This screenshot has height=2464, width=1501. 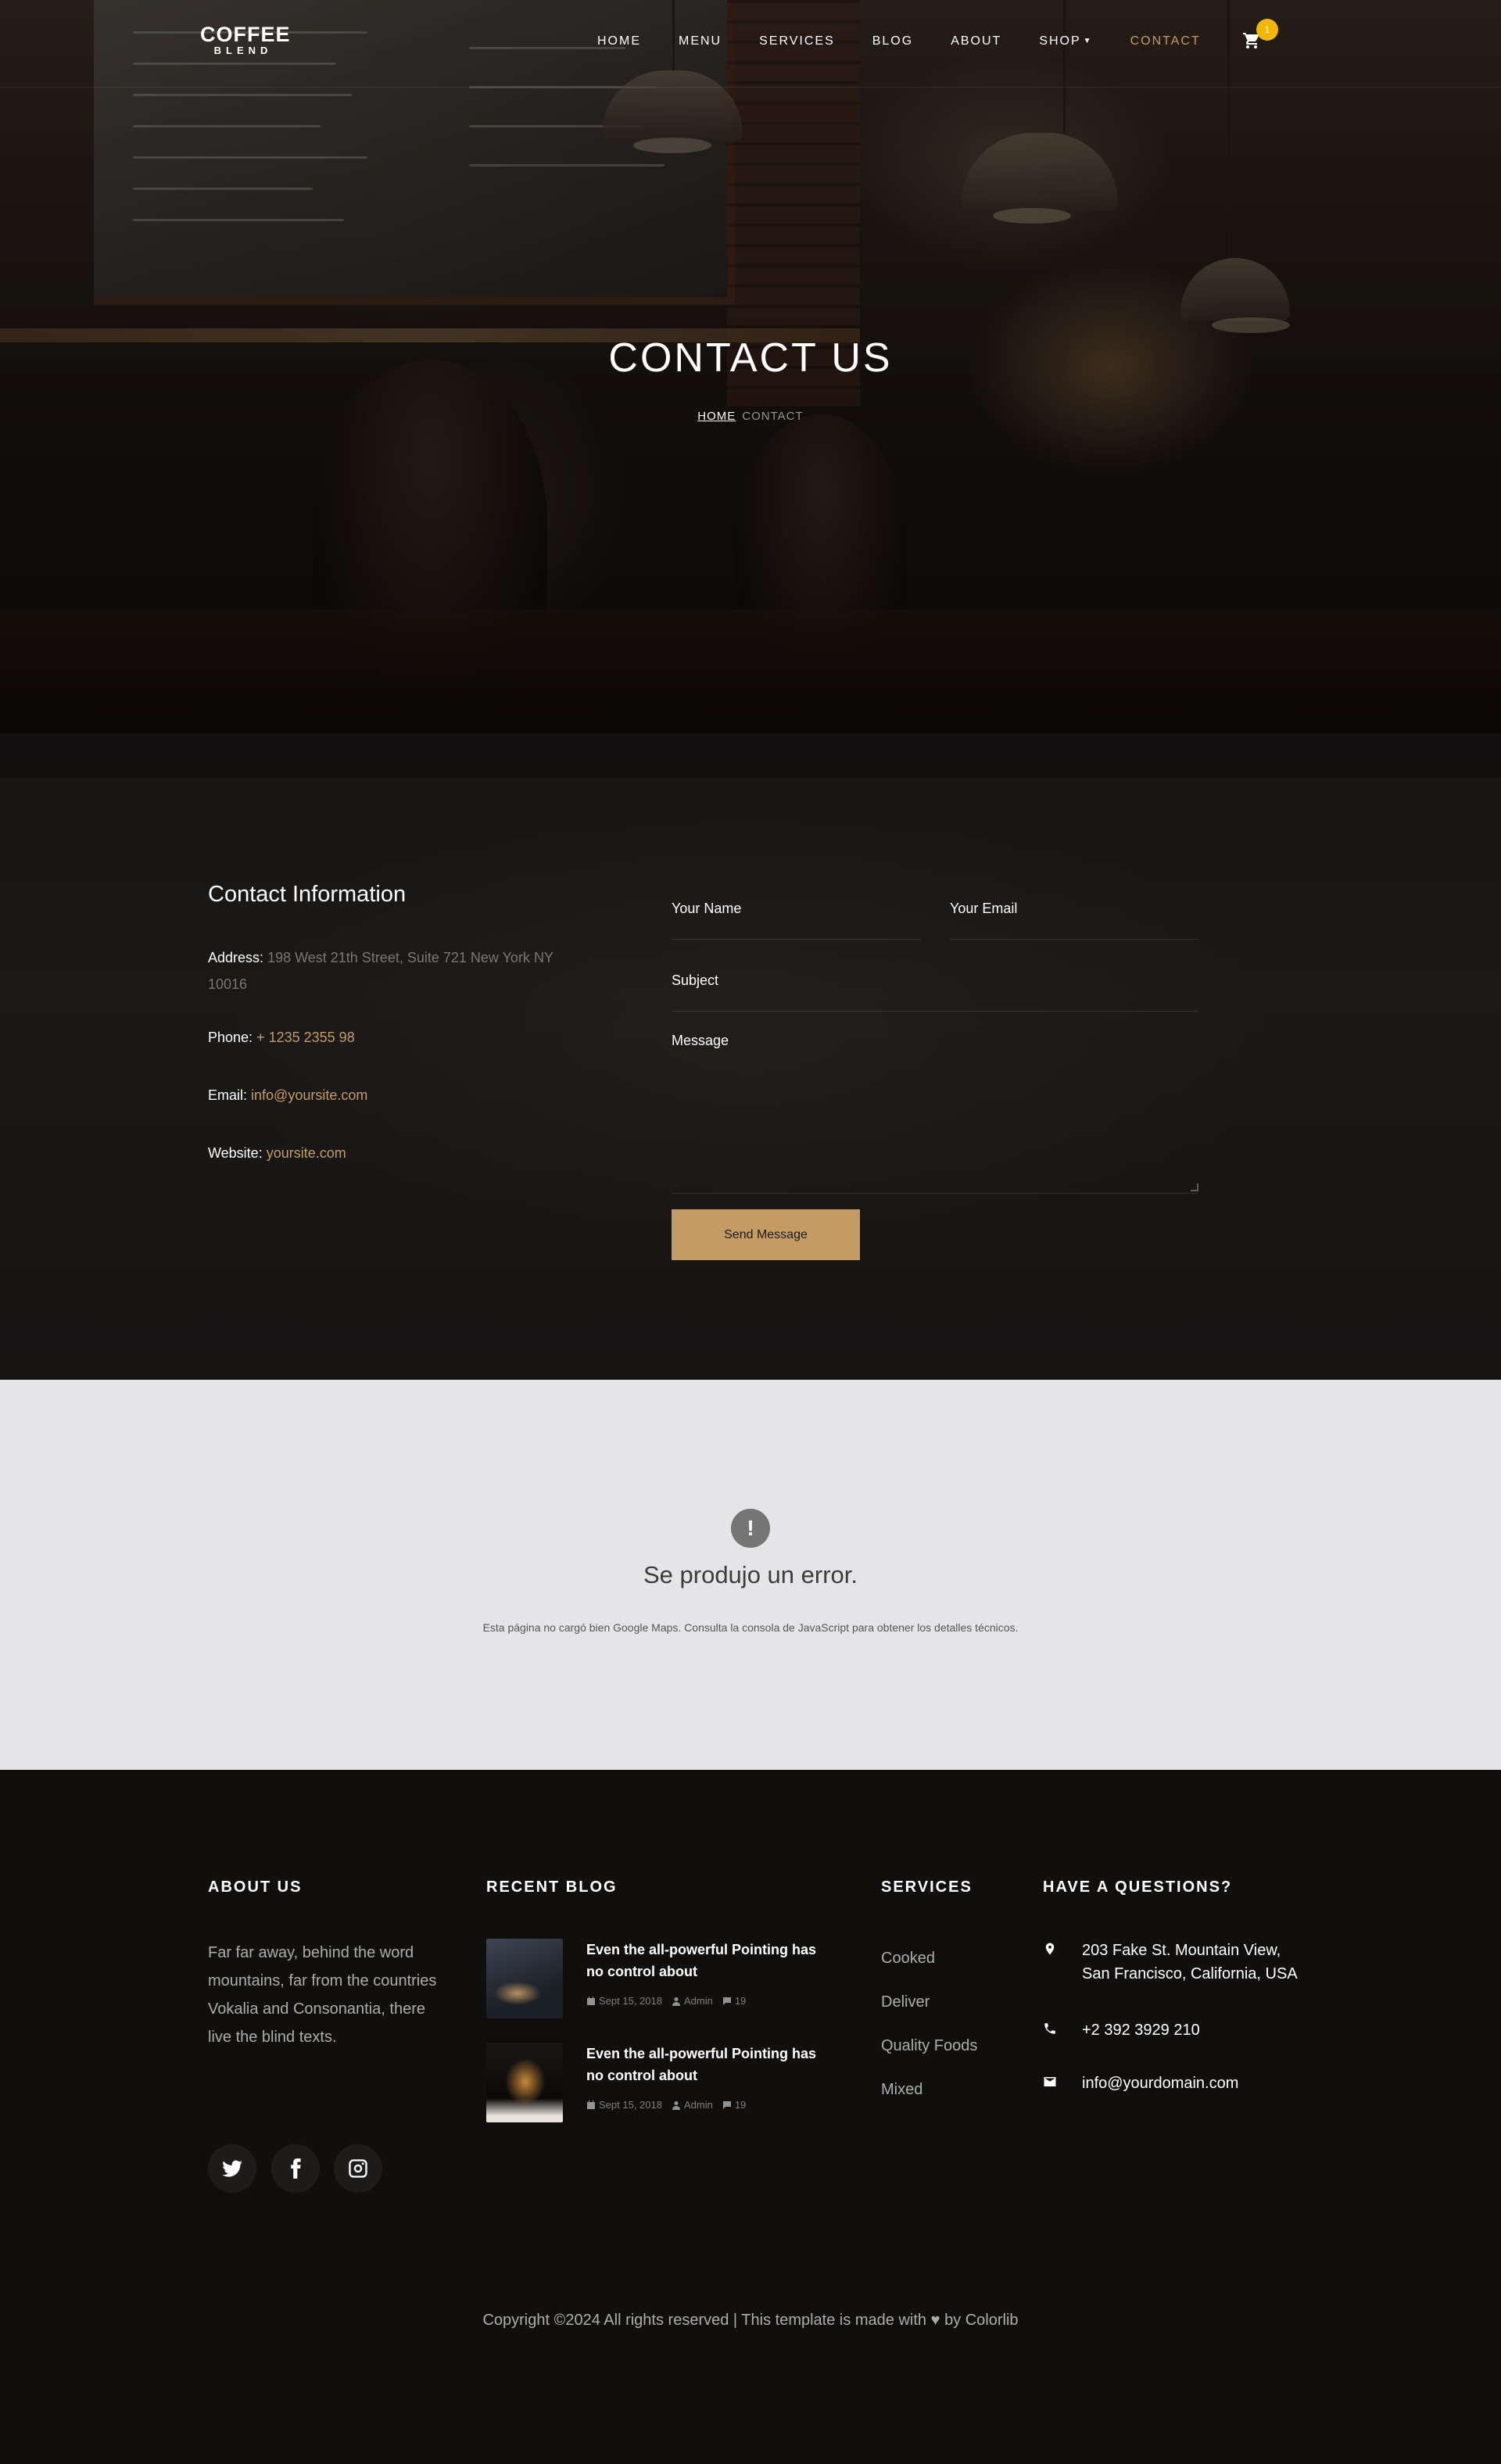 What do you see at coordinates (309, 1095) in the screenshot?
I see `contact-email-link: info@yoursite.com` at bounding box center [309, 1095].